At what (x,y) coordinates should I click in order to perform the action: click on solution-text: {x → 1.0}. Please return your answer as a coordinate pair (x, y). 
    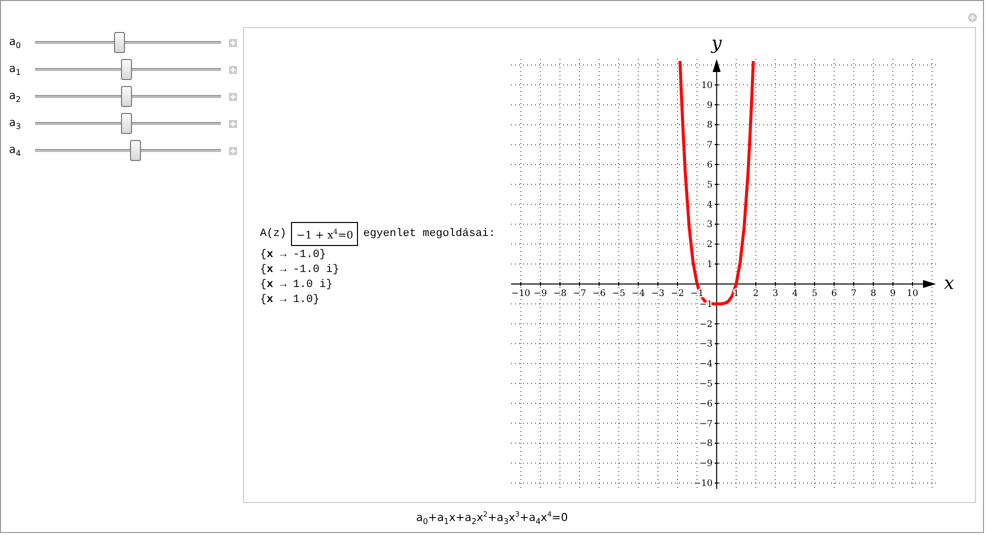
    Looking at the image, I should click on (290, 300).